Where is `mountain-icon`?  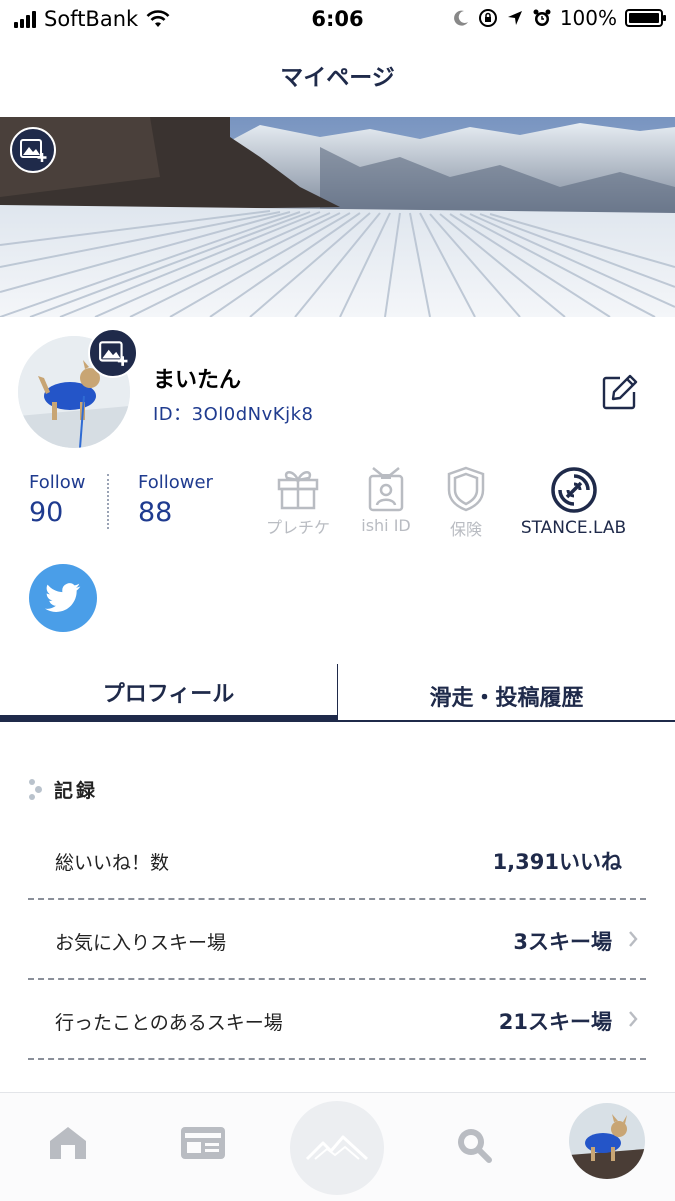 mountain-icon is located at coordinates (337, 1148).